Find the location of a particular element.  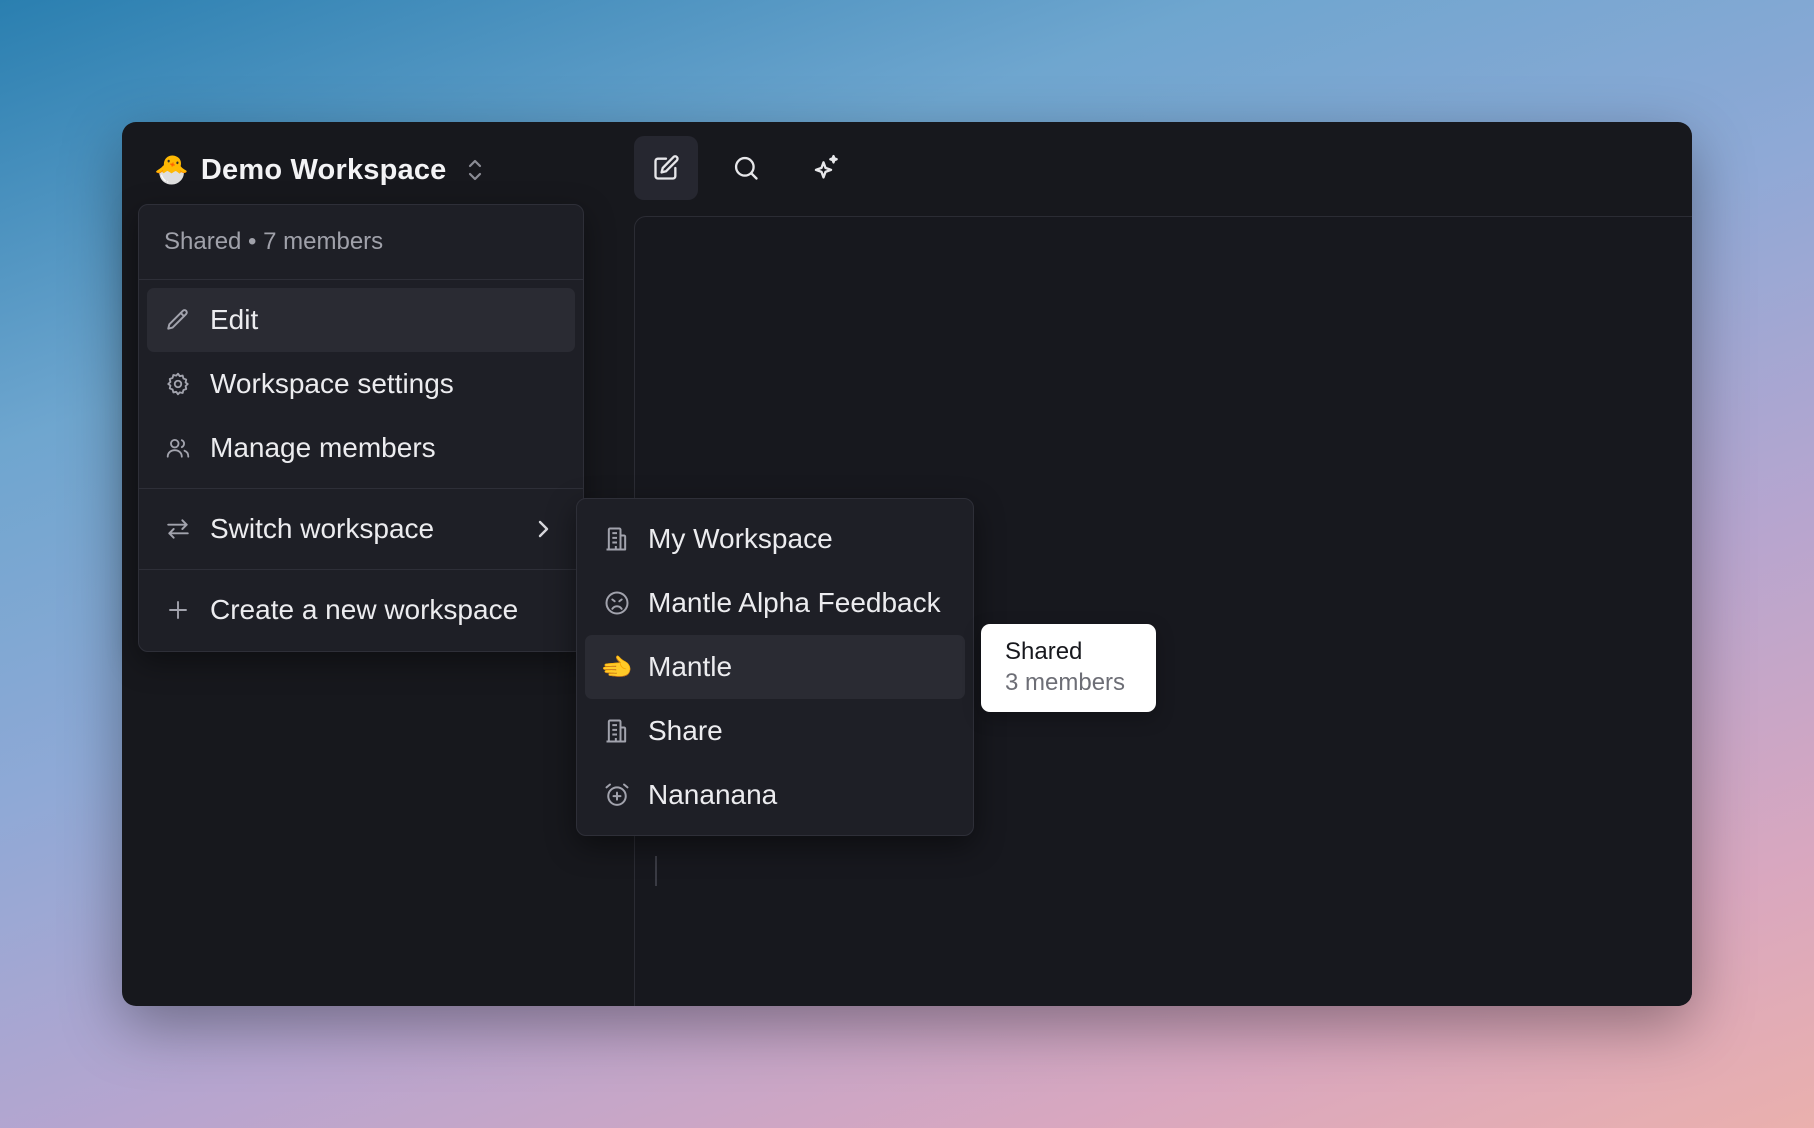

toolbar is located at coordinates (746, 168).